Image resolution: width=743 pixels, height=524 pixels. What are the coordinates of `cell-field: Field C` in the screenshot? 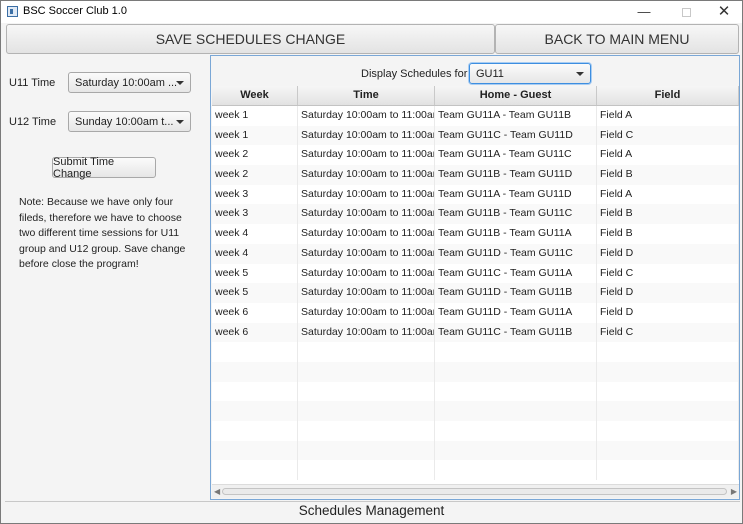 It's located at (668, 332).